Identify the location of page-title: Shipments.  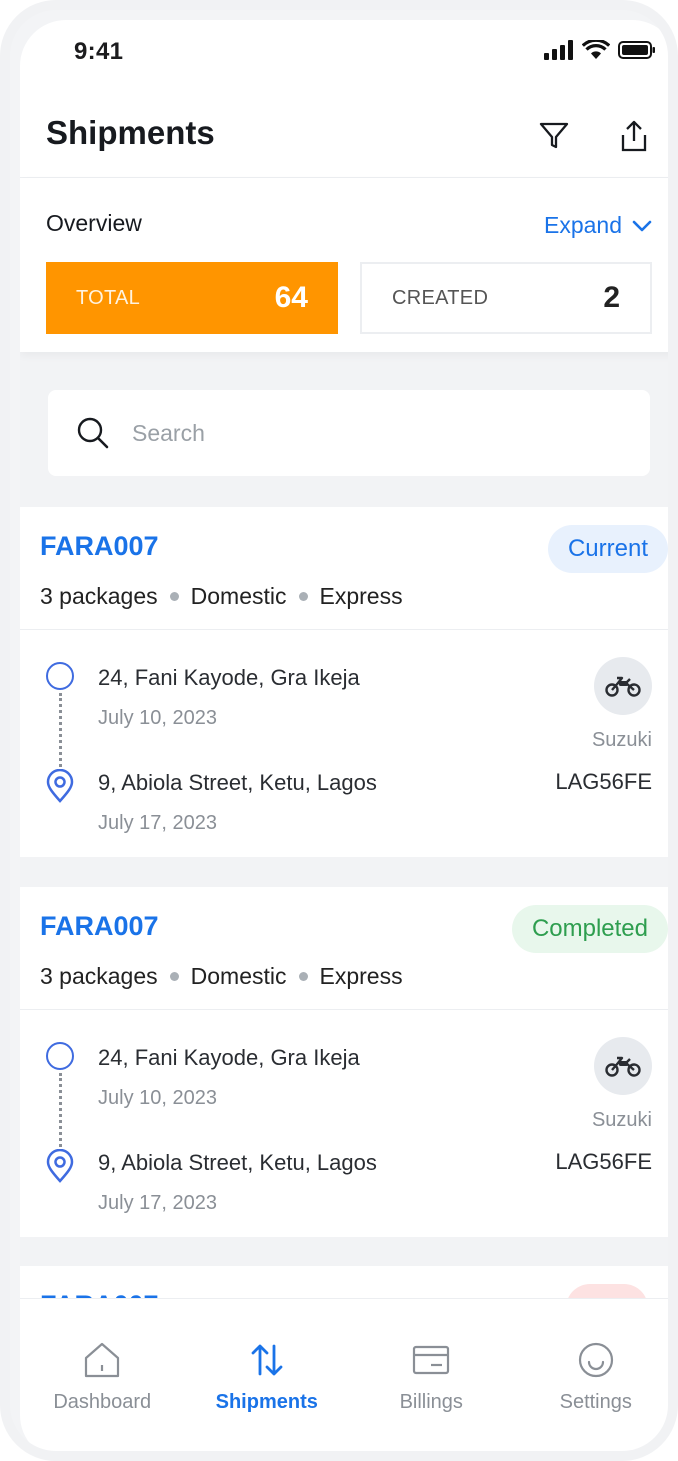
(130, 132).